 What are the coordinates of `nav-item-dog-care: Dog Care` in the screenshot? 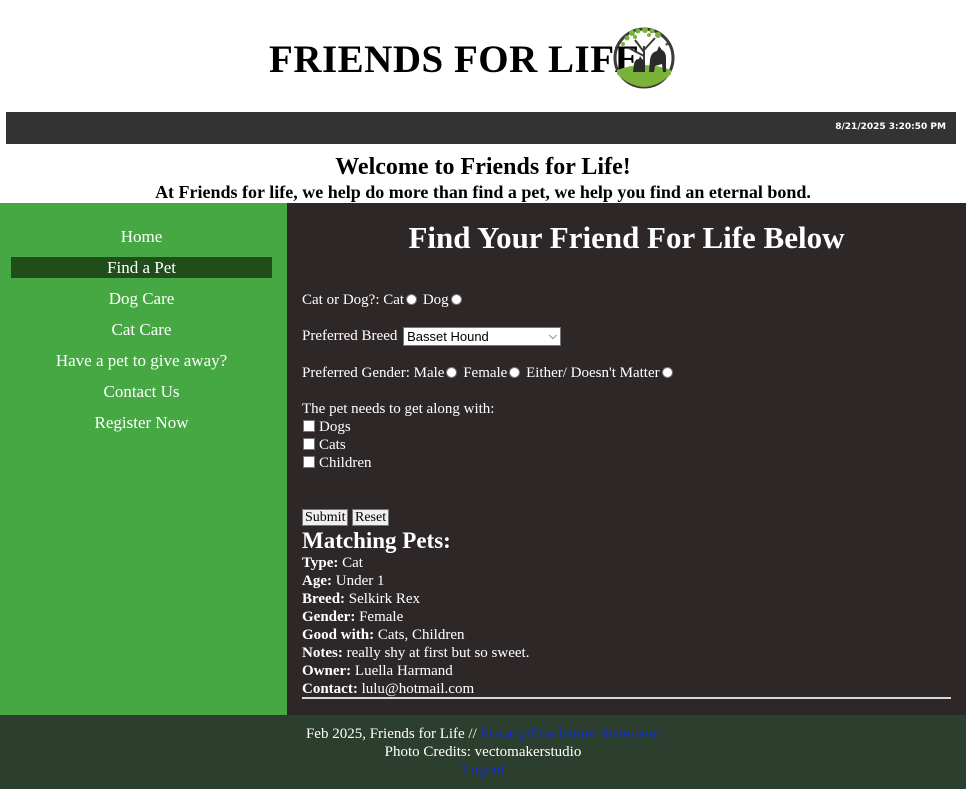 It's located at (141, 303).